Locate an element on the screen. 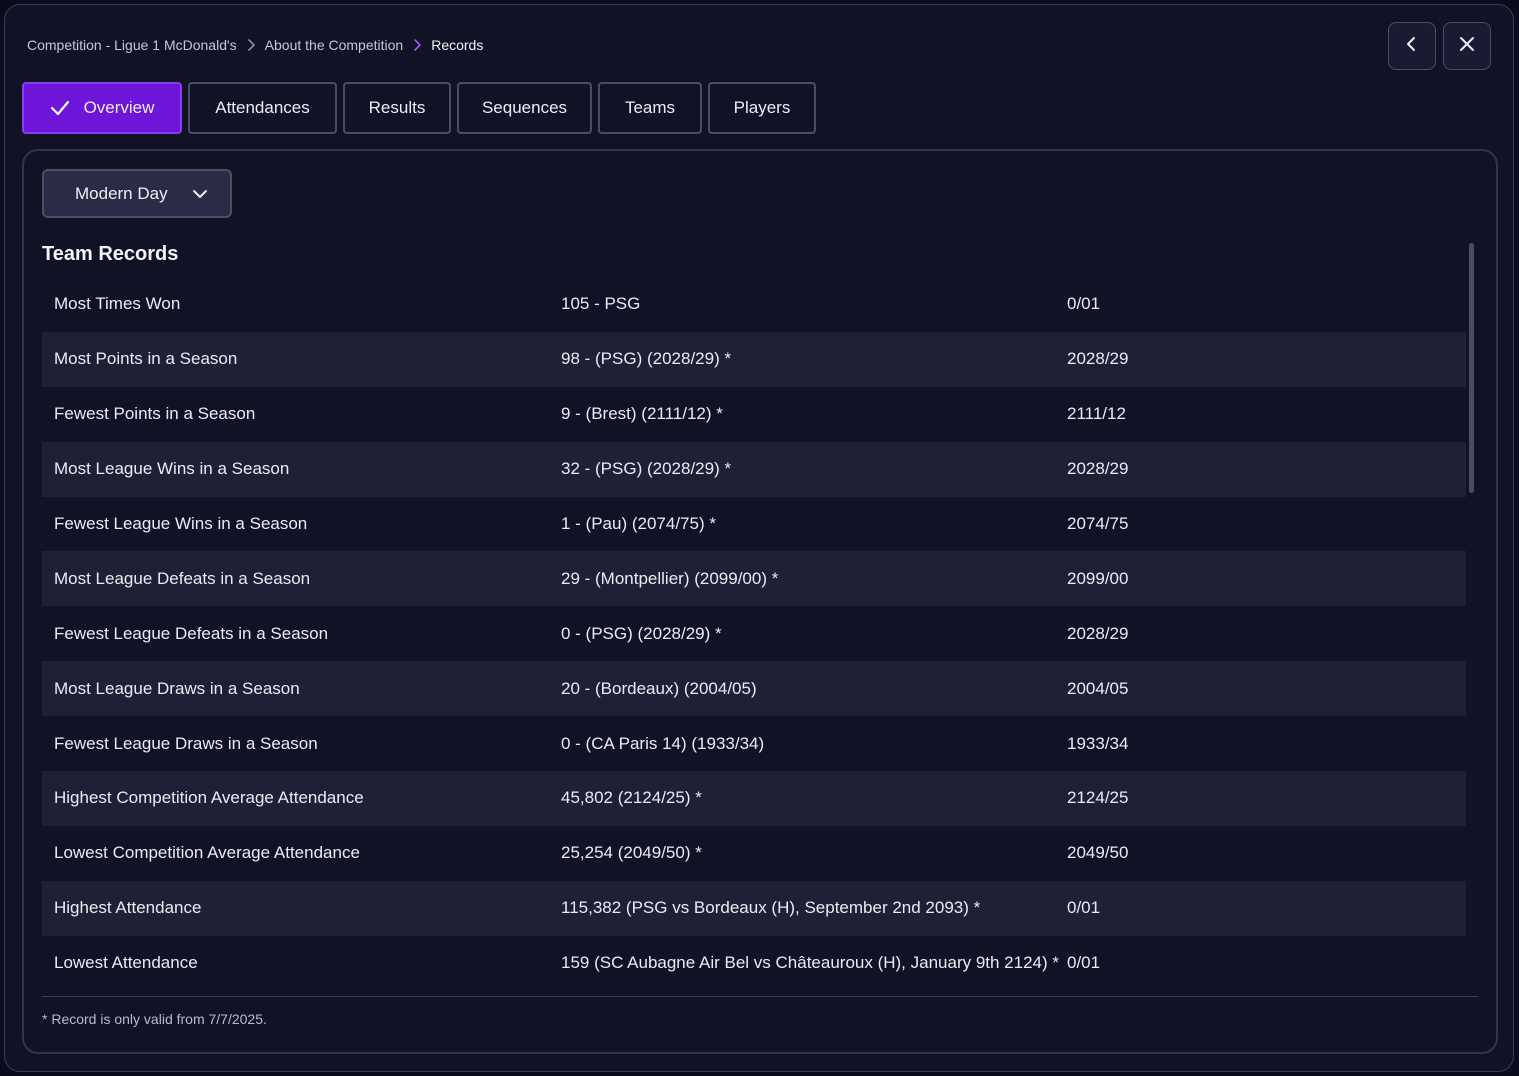  period-dropdown: Modern Day is located at coordinates (137, 193).